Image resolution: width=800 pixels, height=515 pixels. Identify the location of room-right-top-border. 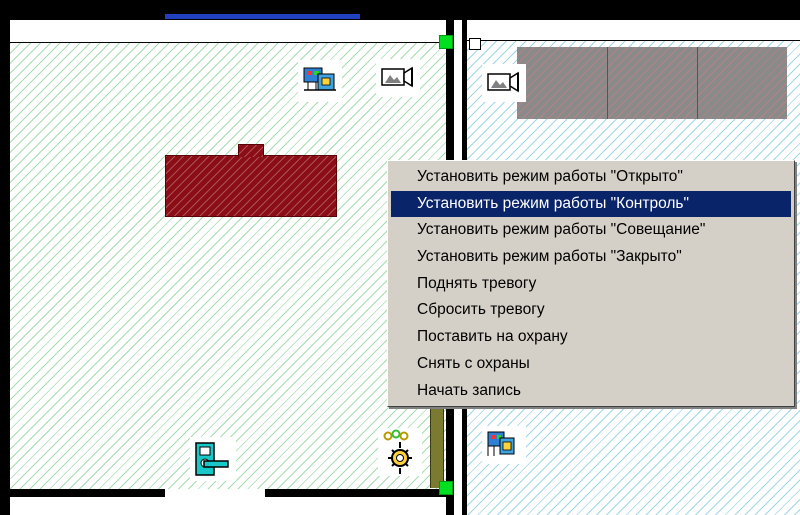
(633, 40).